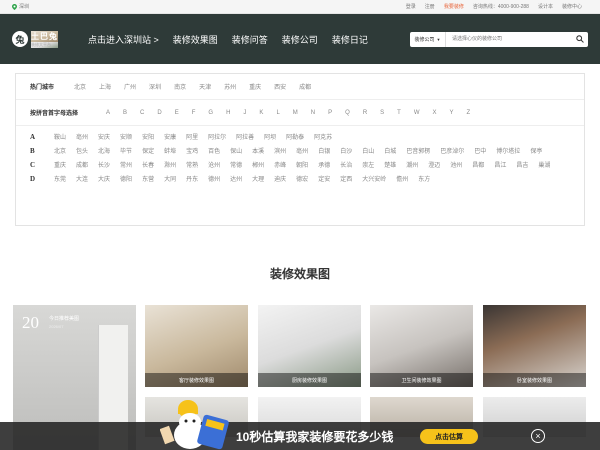 The image size is (600, 450). Describe the element at coordinates (170, 178) in the screenshot. I see `city-link: 大同` at that location.